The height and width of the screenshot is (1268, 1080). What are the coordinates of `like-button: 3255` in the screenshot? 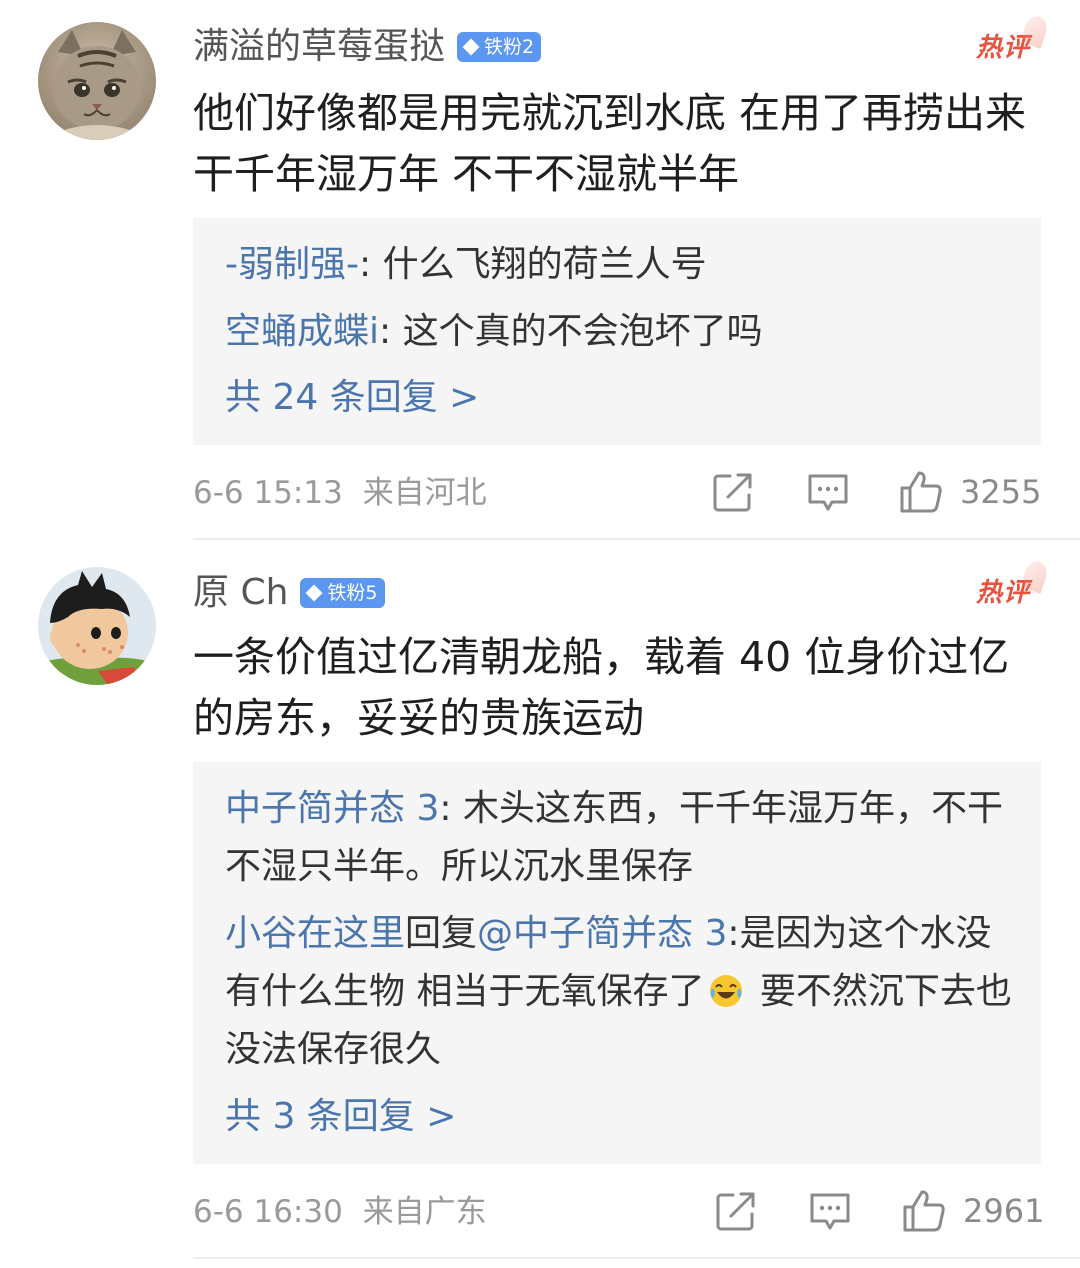 It's located at (969, 492).